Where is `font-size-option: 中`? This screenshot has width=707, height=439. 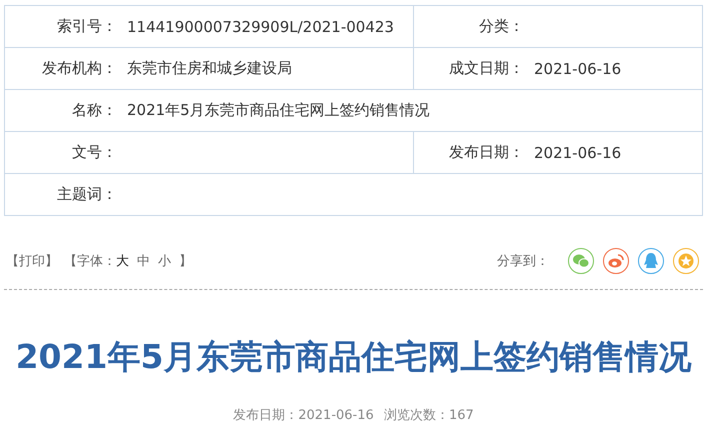 font-size-option: 中 is located at coordinates (143, 261).